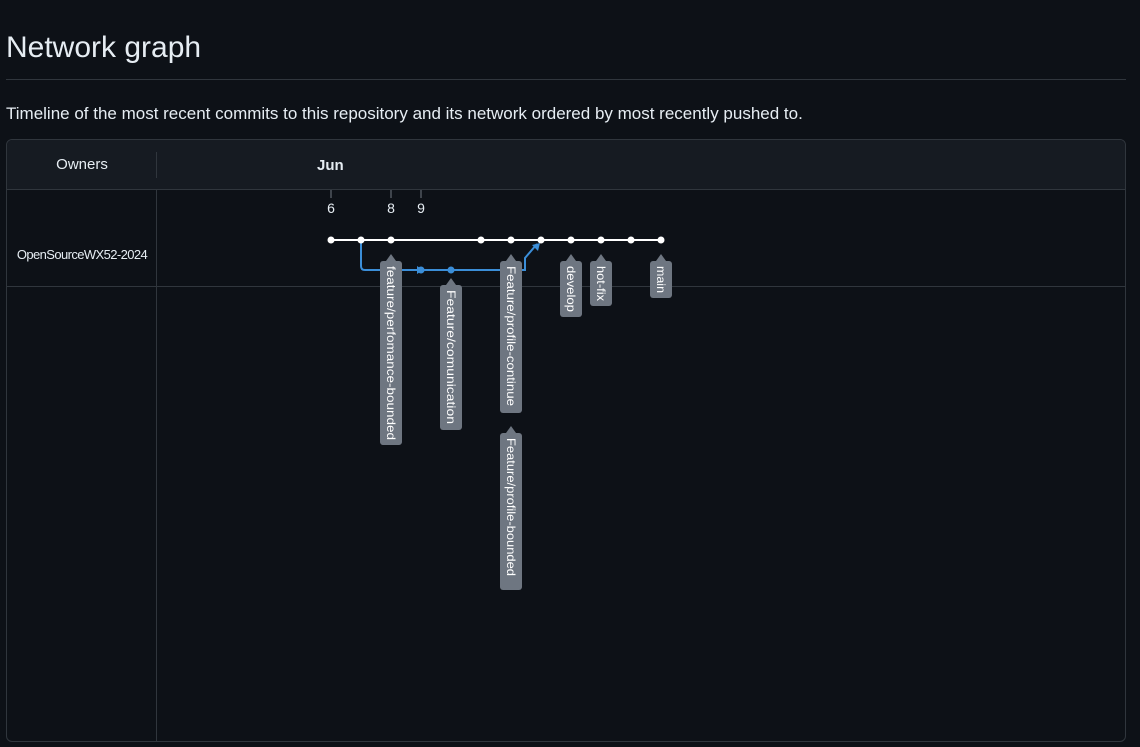 This screenshot has width=1140, height=747. What do you see at coordinates (376, 208) in the screenshot?
I see `day-labels: 6 8 9` at bounding box center [376, 208].